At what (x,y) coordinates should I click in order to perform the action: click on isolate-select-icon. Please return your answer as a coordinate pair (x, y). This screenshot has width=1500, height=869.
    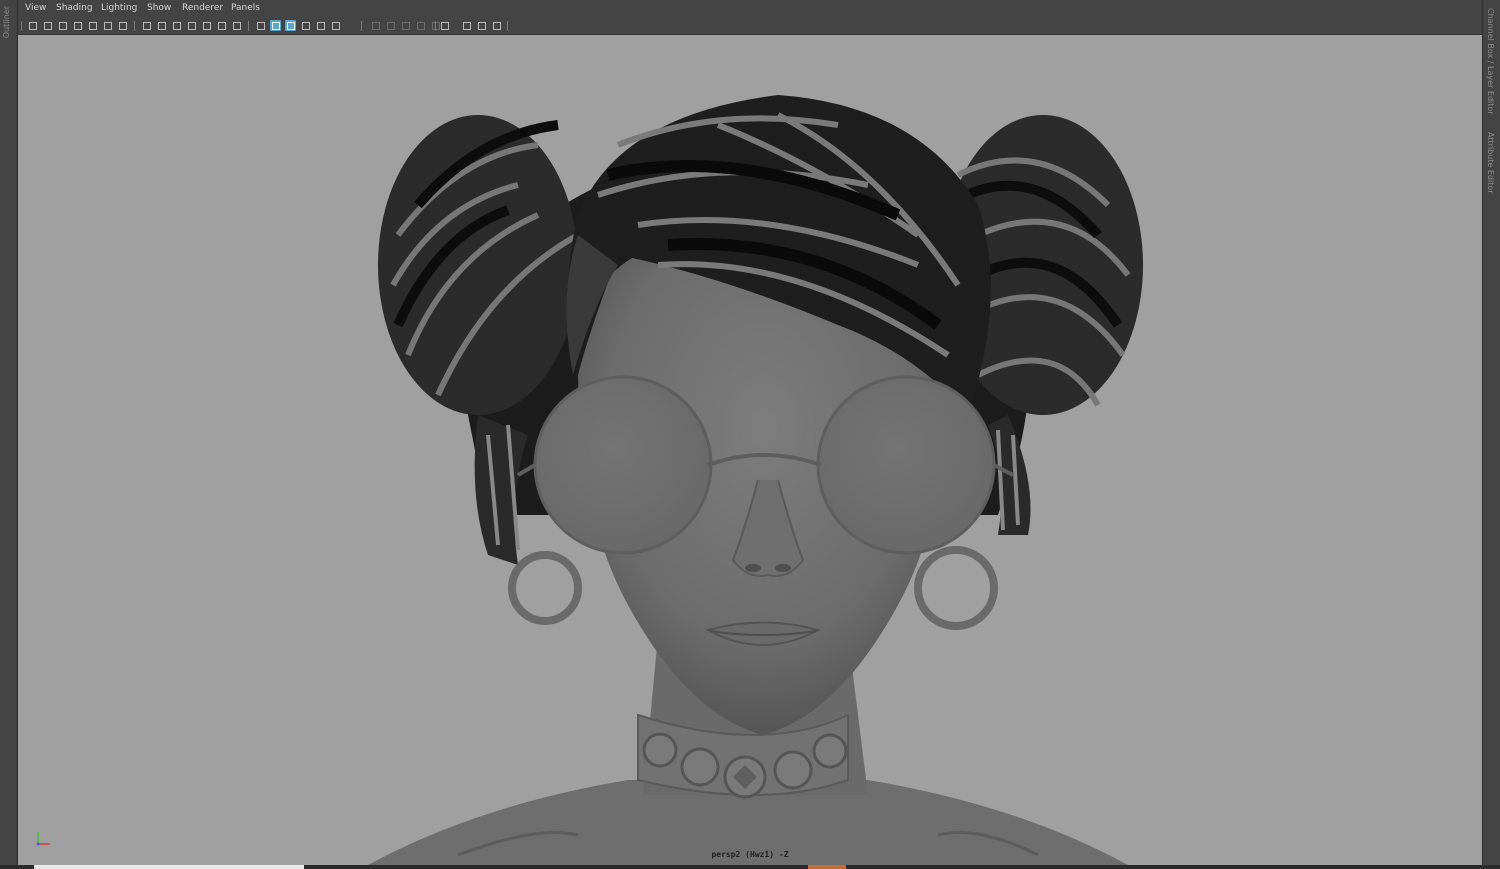
    Looking at the image, I should click on (444, 25).